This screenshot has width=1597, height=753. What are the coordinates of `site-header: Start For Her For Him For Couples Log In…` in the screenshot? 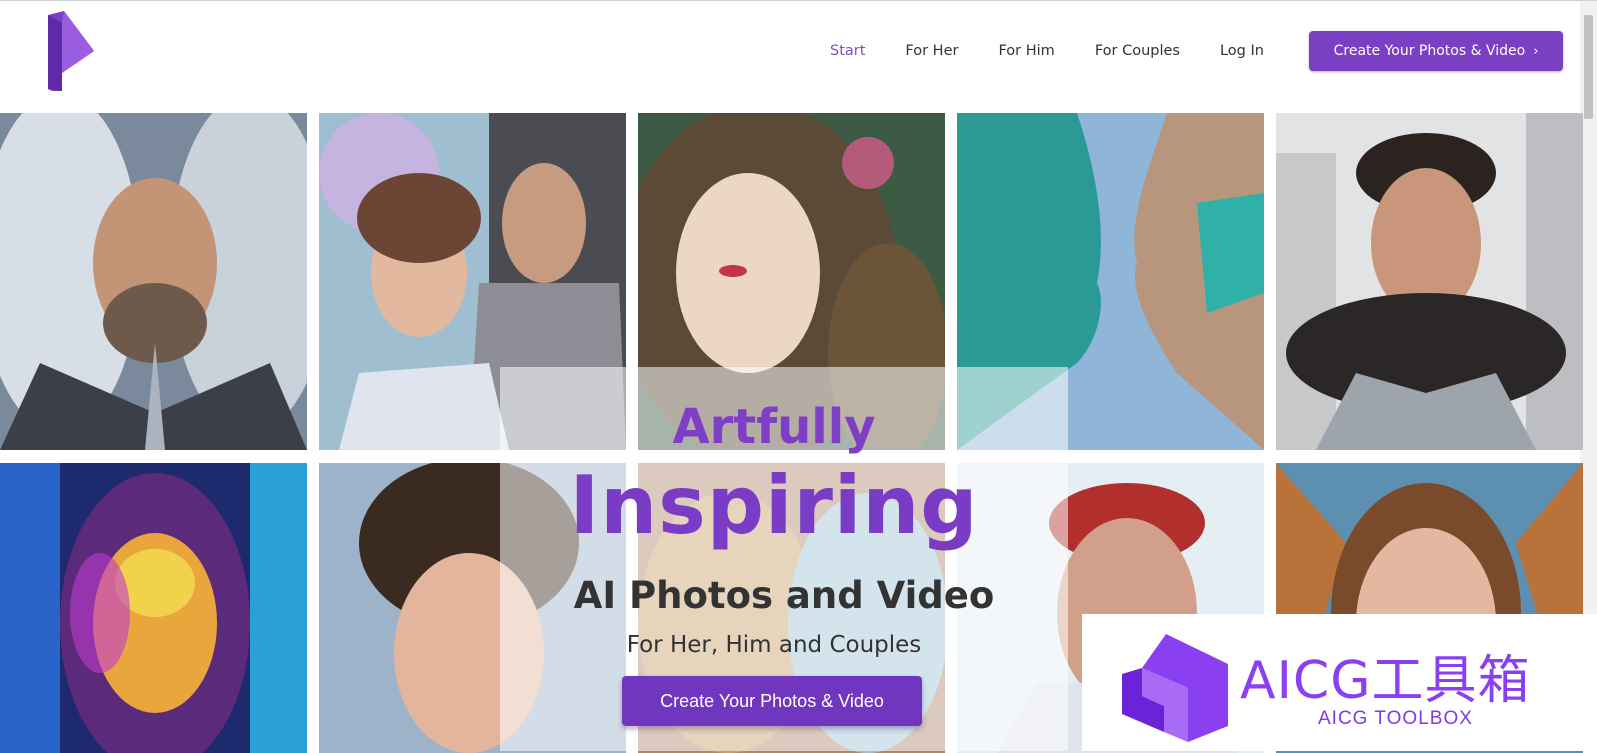 It's located at (790, 56).